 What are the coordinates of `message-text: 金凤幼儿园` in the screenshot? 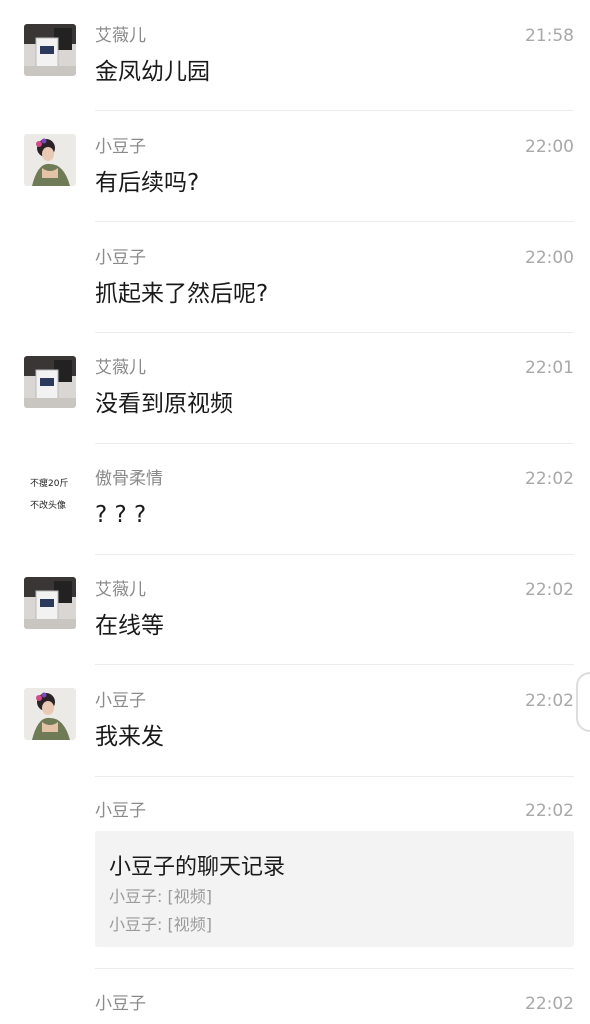 It's located at (152, 72).